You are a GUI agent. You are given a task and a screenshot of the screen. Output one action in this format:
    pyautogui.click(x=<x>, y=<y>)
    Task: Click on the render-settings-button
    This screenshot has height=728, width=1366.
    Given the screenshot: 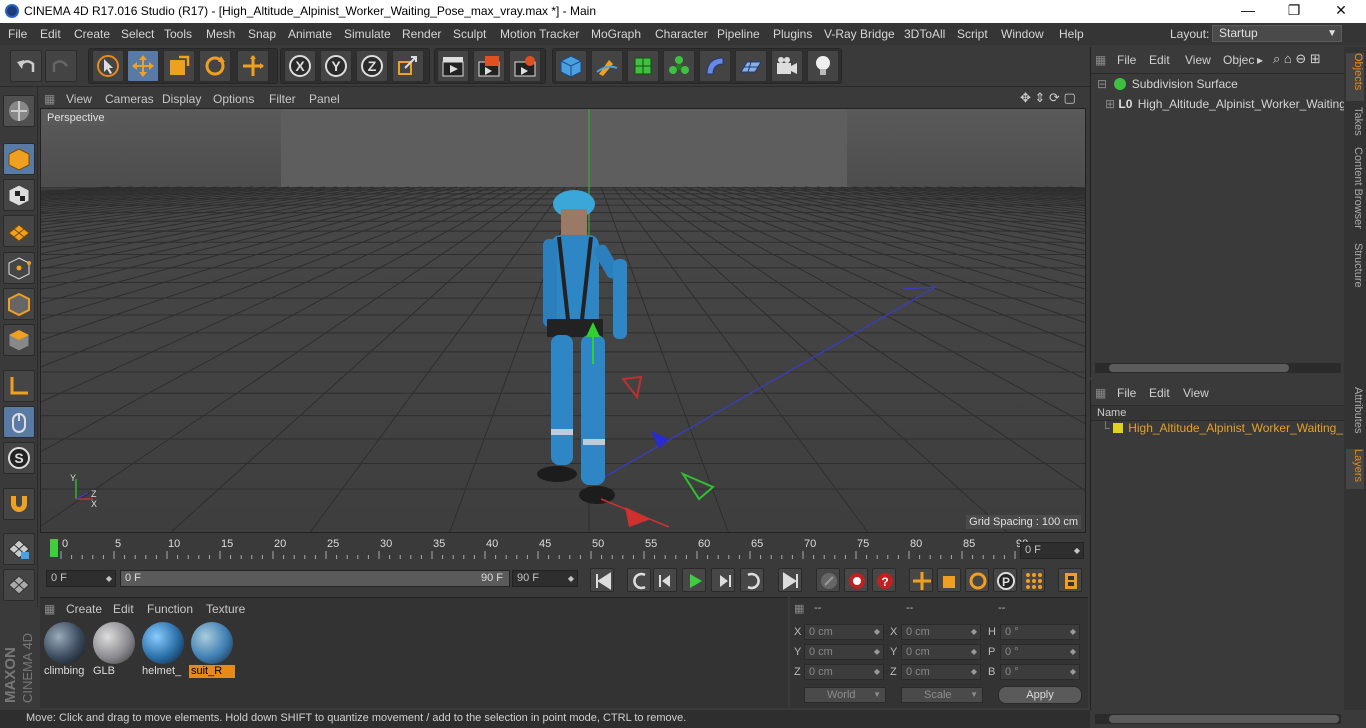 What is the action you would take?
    pyautogui.click(x=525, y=66)
    